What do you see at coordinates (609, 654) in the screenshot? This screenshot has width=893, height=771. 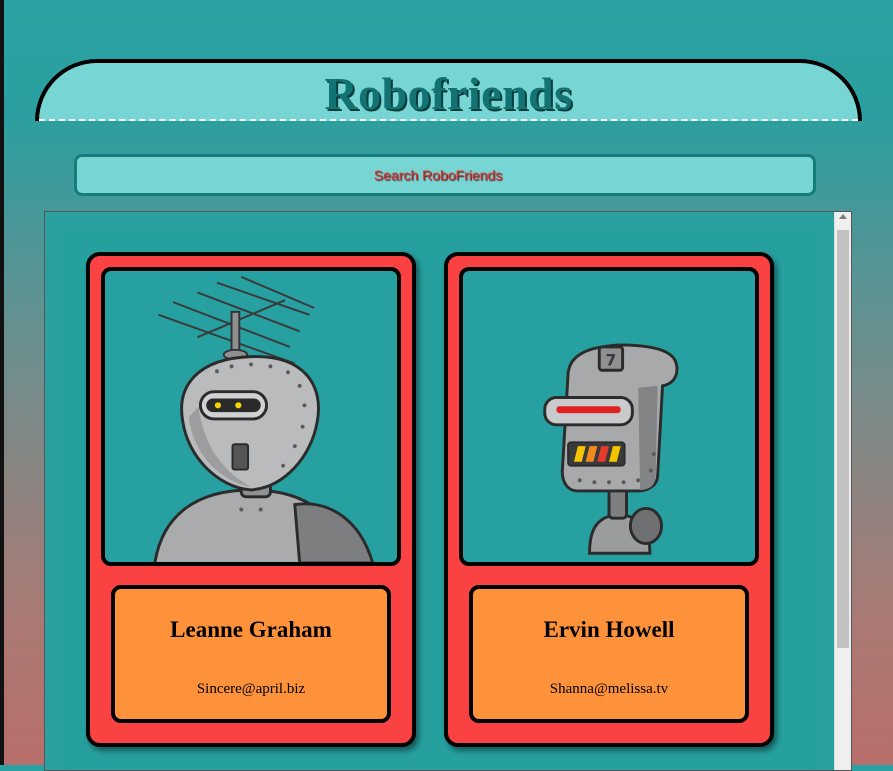 I see `robot-info: Ervin Howell Shanna@melissa.tv` at bounding box center [609, 654].